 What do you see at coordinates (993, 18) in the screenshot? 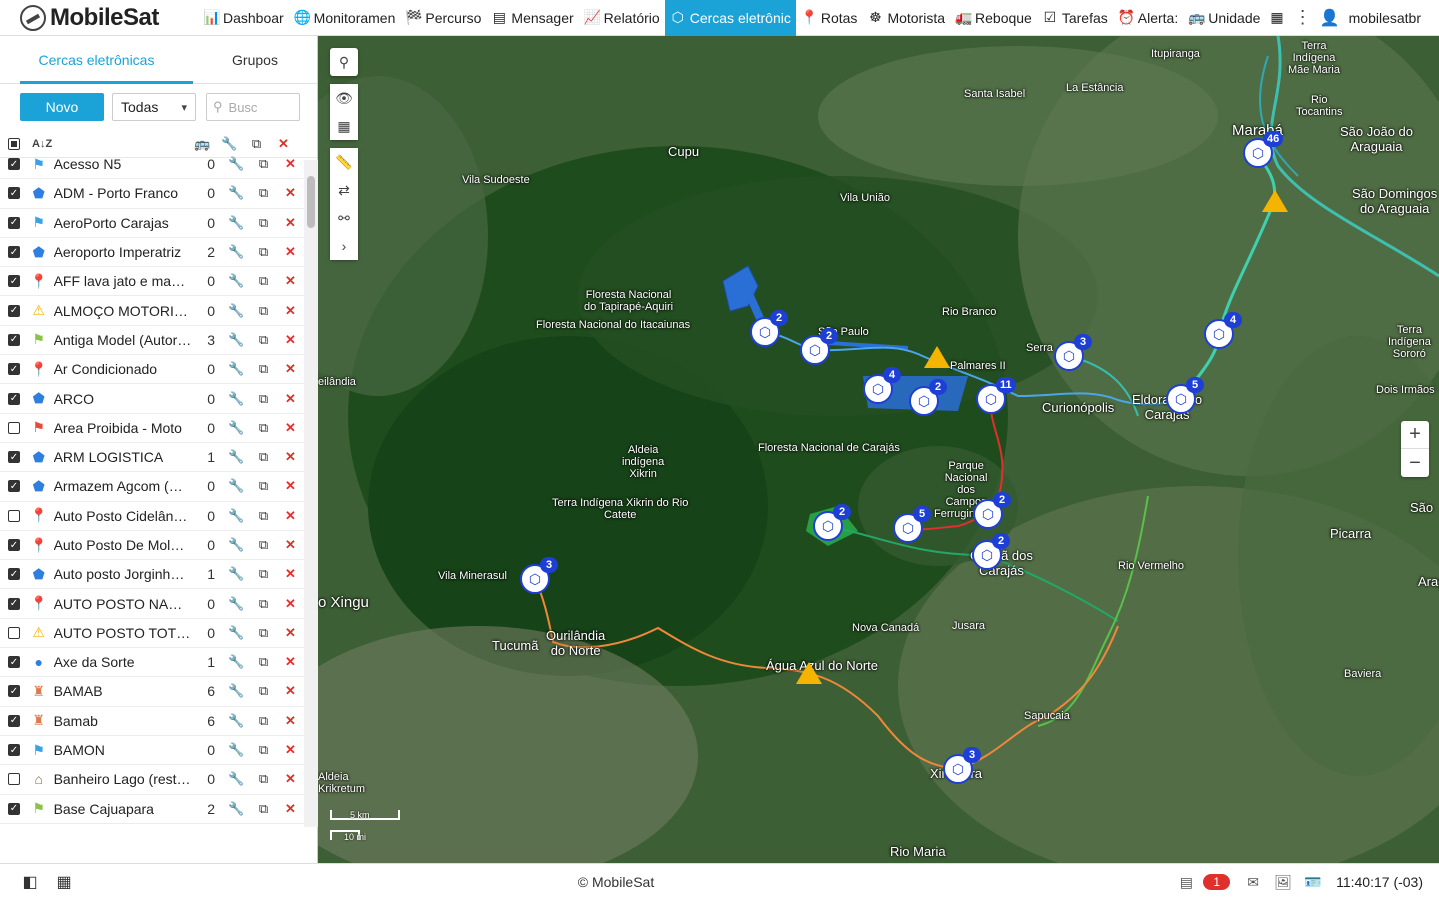
I see `nav-item-8: 🚛 Reboque` at bounding box center [993, 18].